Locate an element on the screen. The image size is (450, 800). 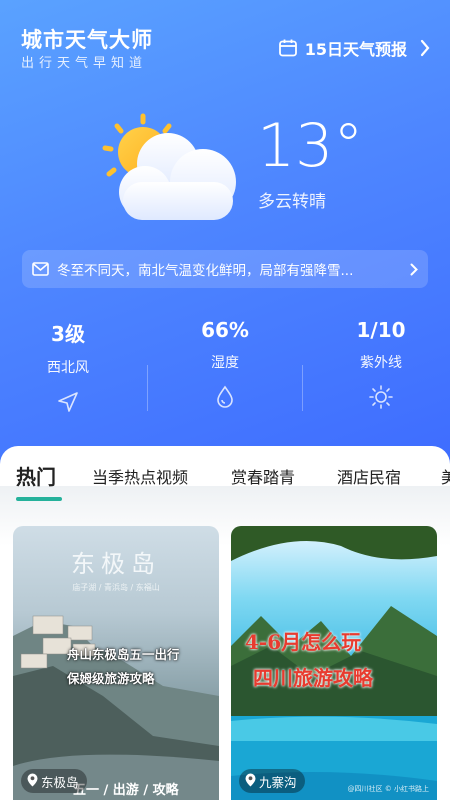
app-subtitle: 出行天气早知道 is located at coordinates (84, 63).